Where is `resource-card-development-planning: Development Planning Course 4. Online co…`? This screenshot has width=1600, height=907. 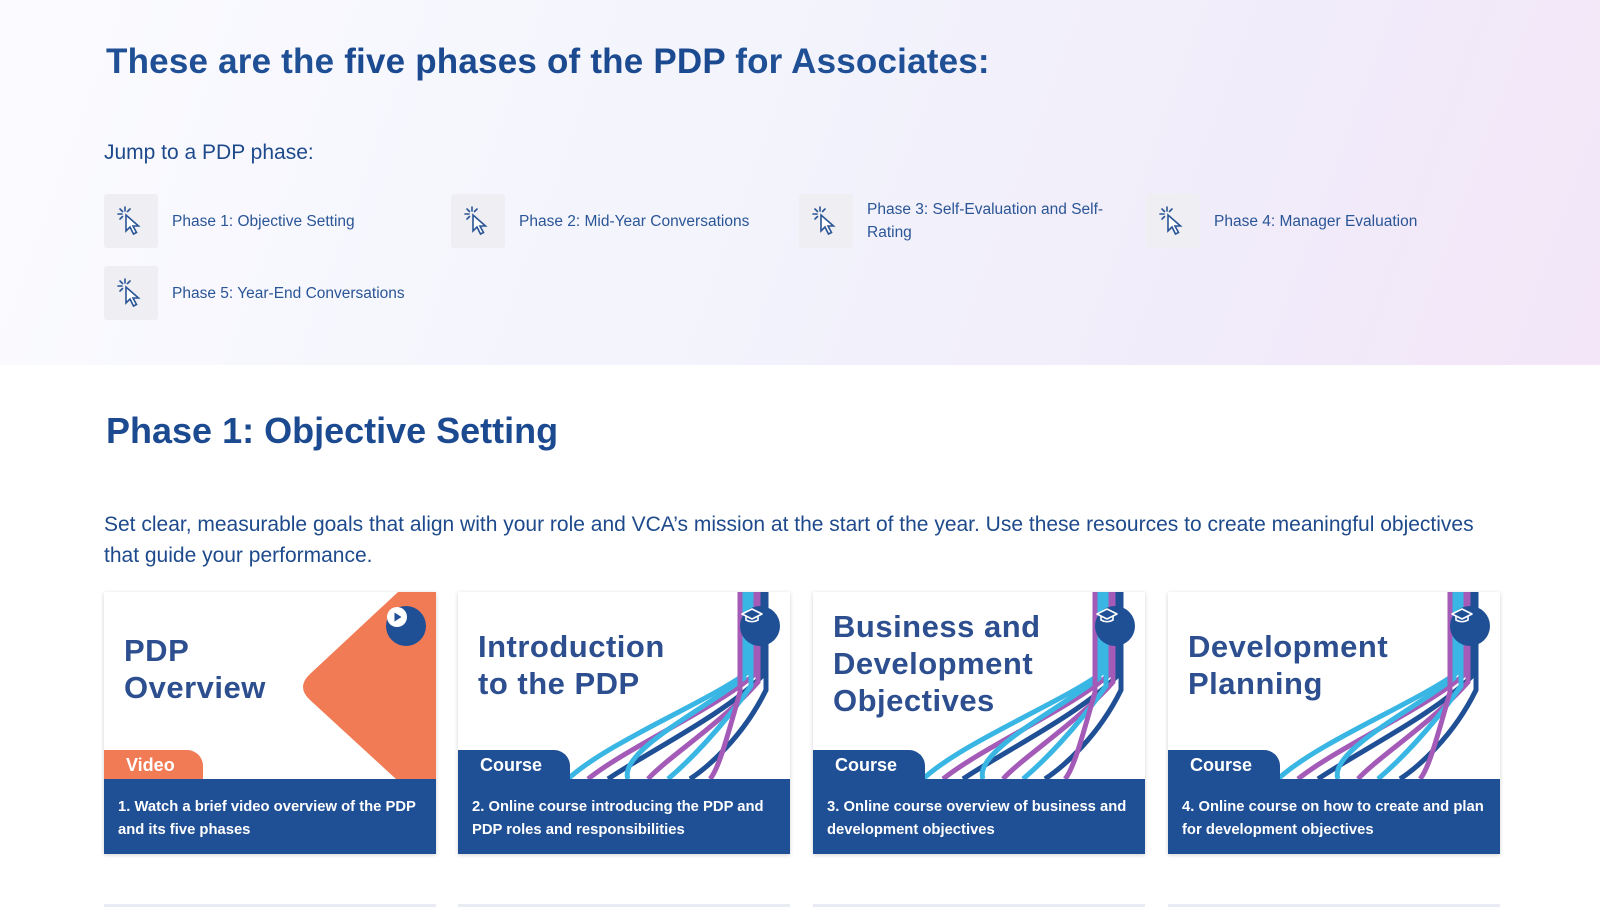 resource-card-development-planning: Development Planning Course 4. Online co… is located at coordinates (1334, 723).